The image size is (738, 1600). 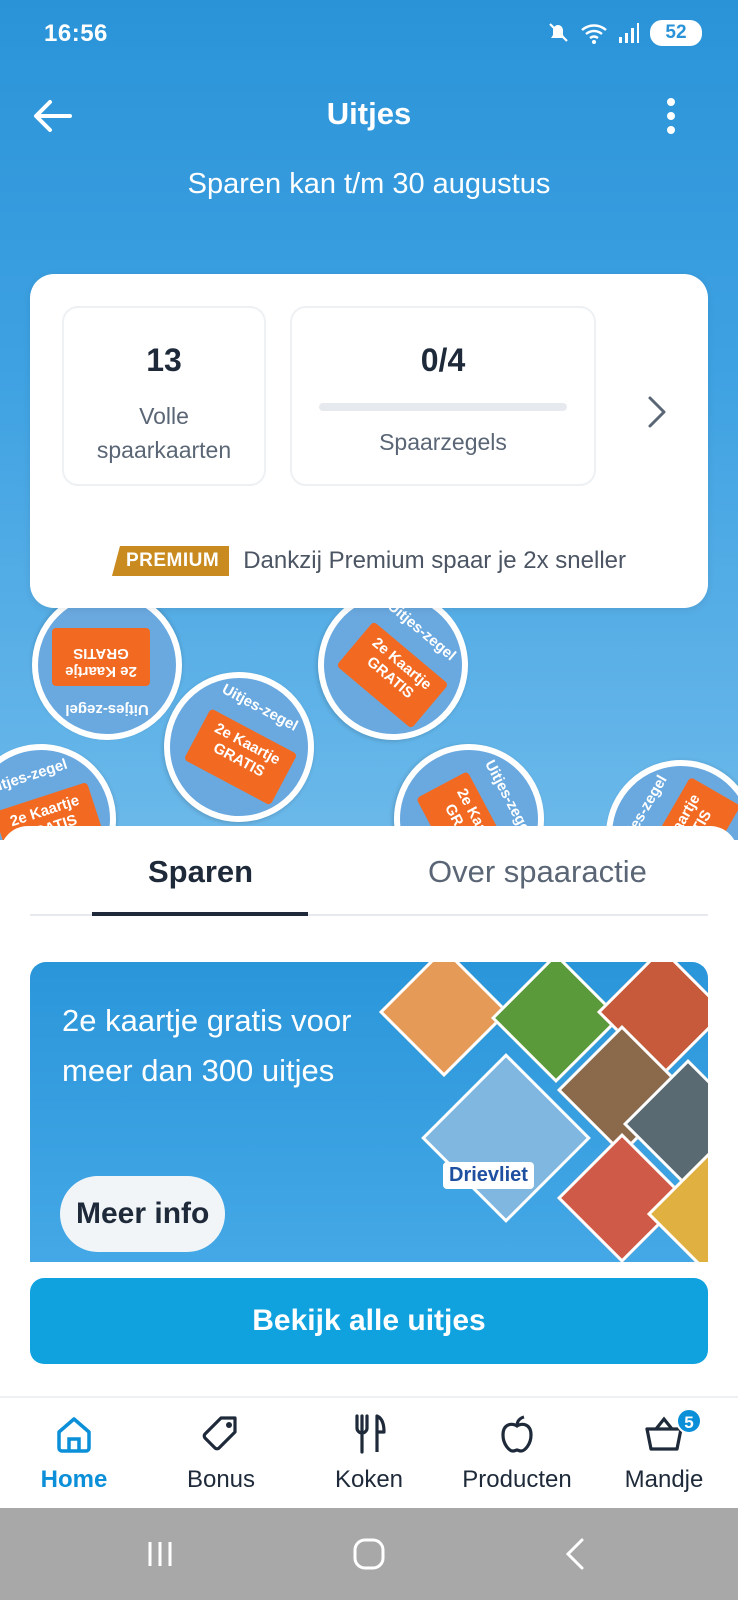 I want to click on full-cards-label: Volle spaarkaarten, so click(x=164, y=433).